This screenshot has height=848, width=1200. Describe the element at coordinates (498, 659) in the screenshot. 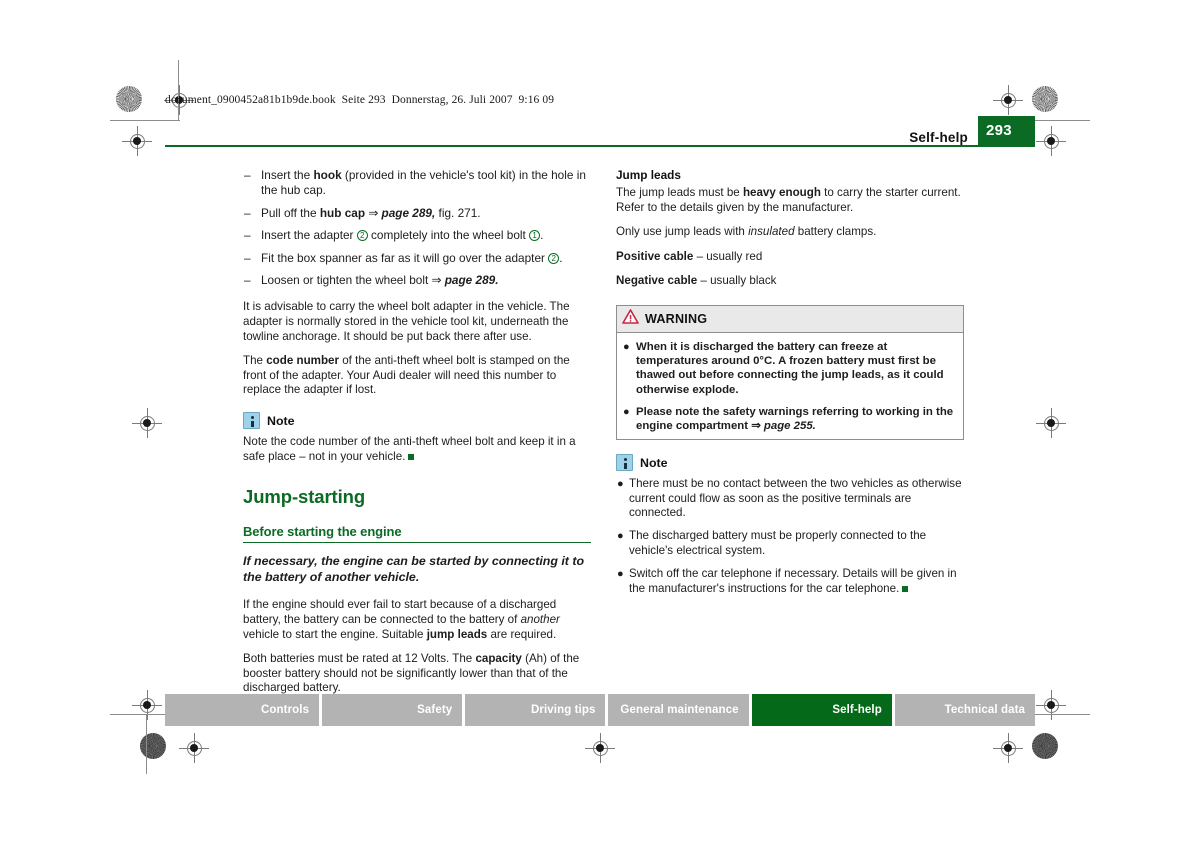

I see `bold-run: capacity` at that location.